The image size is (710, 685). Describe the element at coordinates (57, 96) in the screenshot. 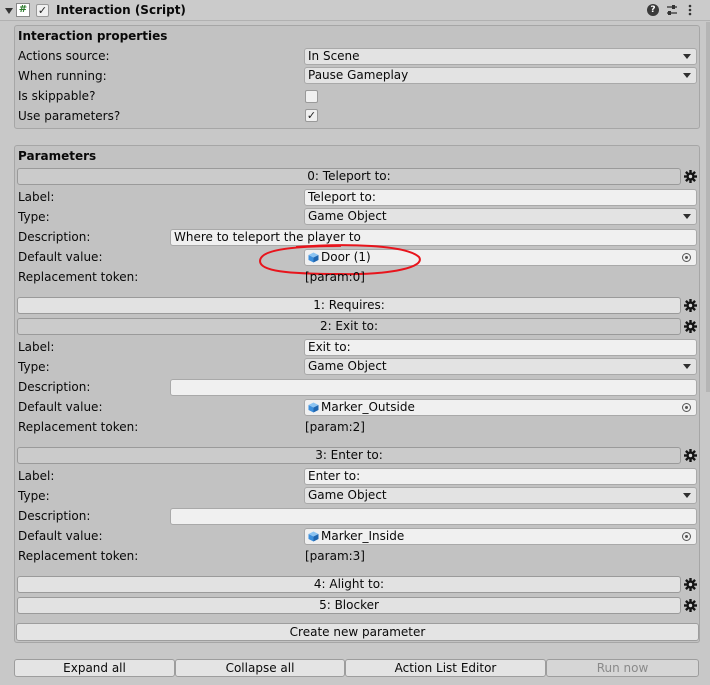

I see `is-skippable-label: Is skippable?` at that location.